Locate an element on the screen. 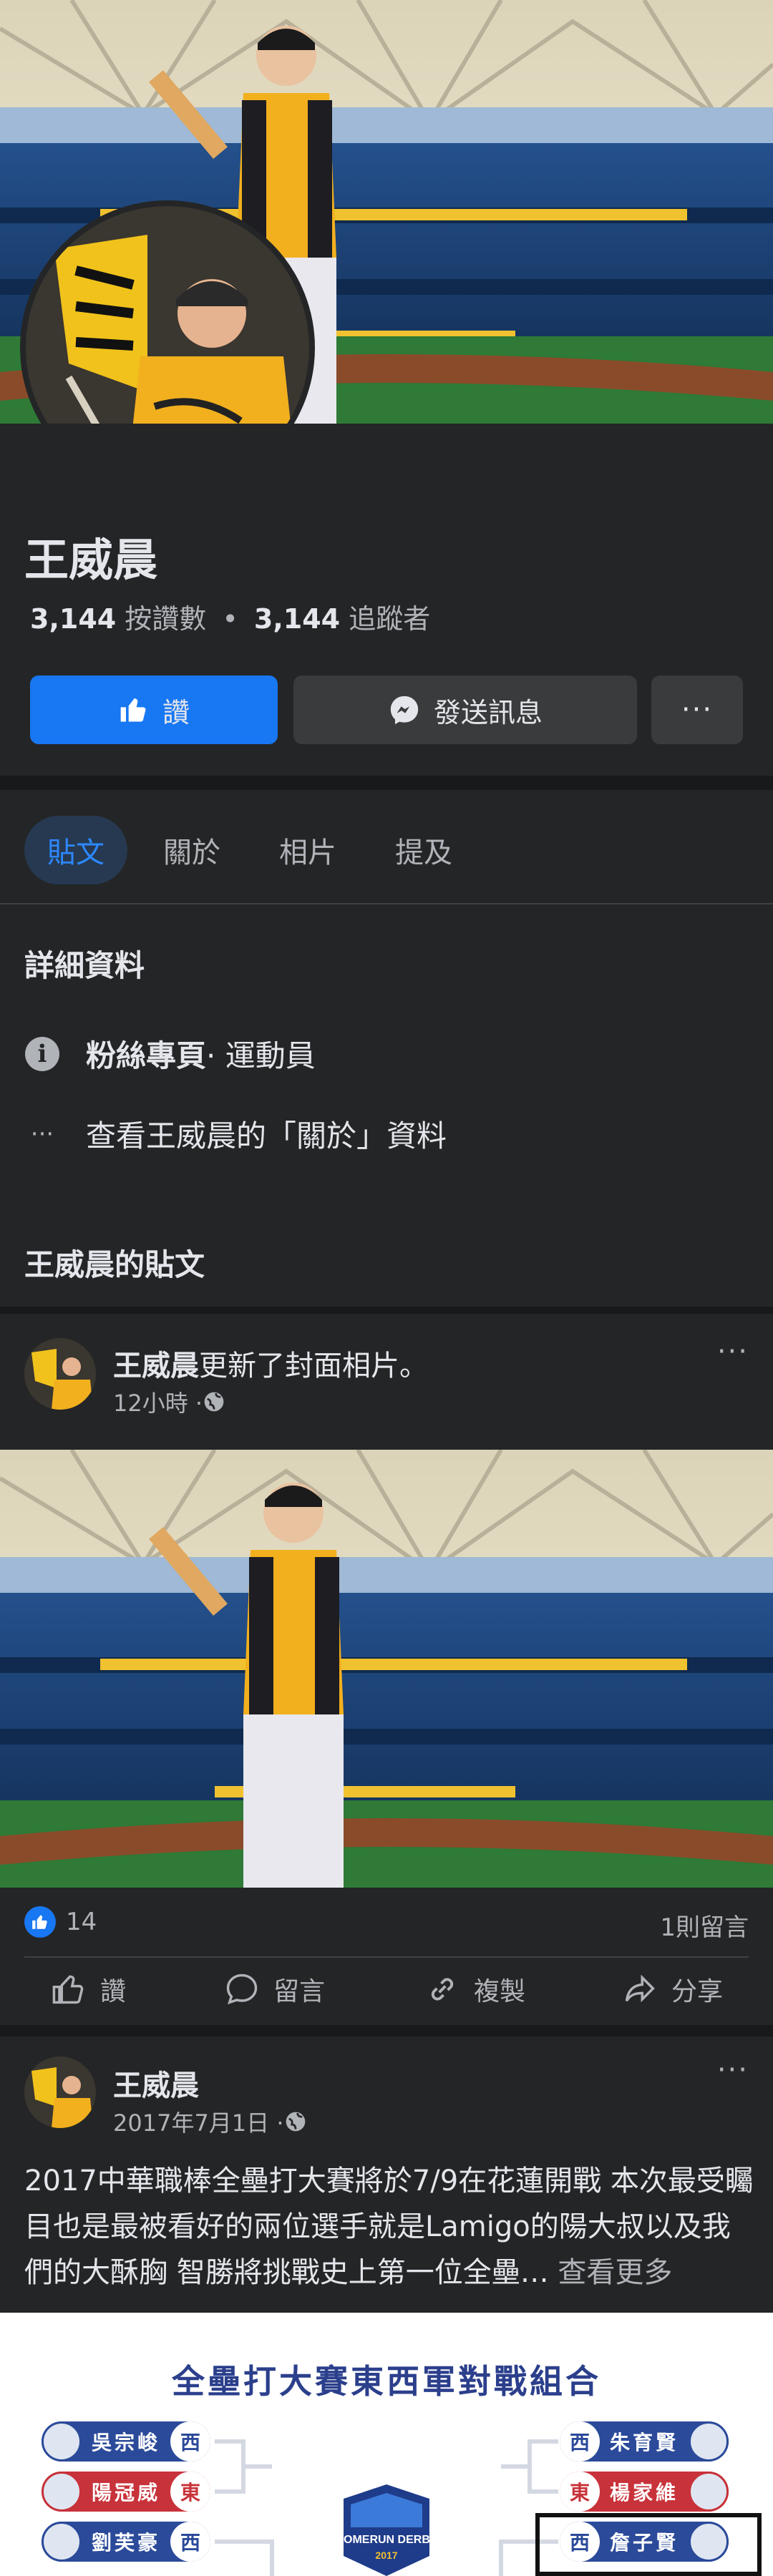 This screenshot has height=2576, width=773. reaction-summary: 14 is located at coordinates (61, 1922).